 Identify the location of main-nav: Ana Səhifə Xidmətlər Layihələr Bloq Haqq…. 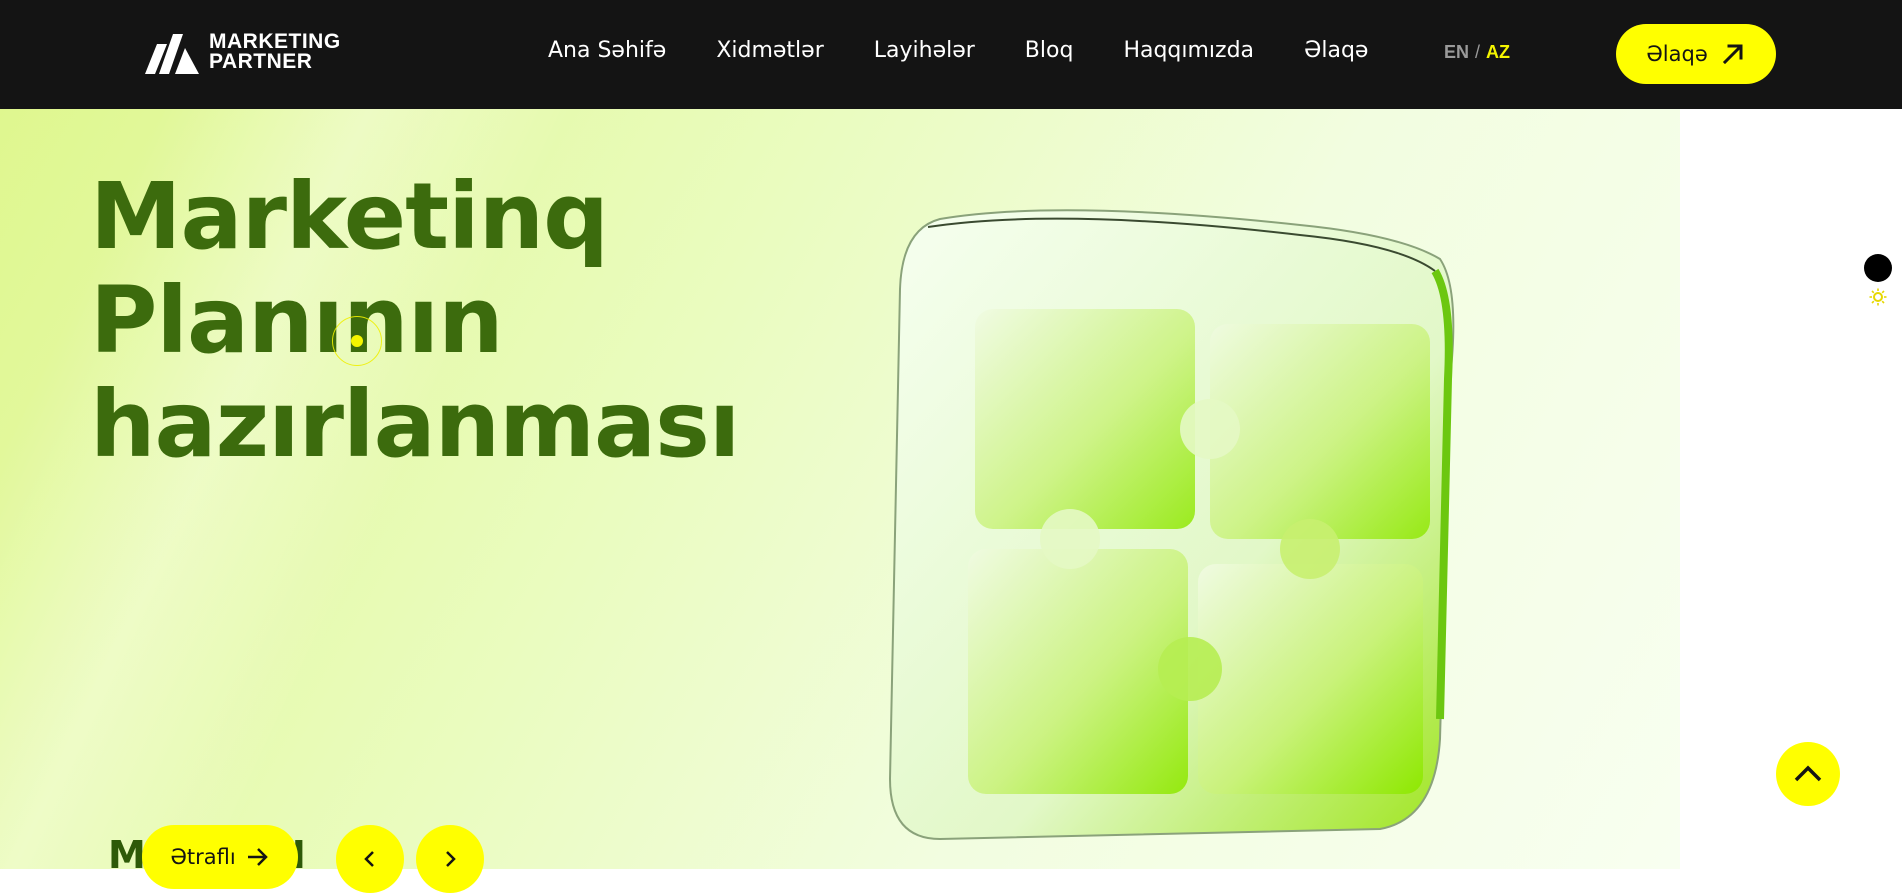
(983, 50).